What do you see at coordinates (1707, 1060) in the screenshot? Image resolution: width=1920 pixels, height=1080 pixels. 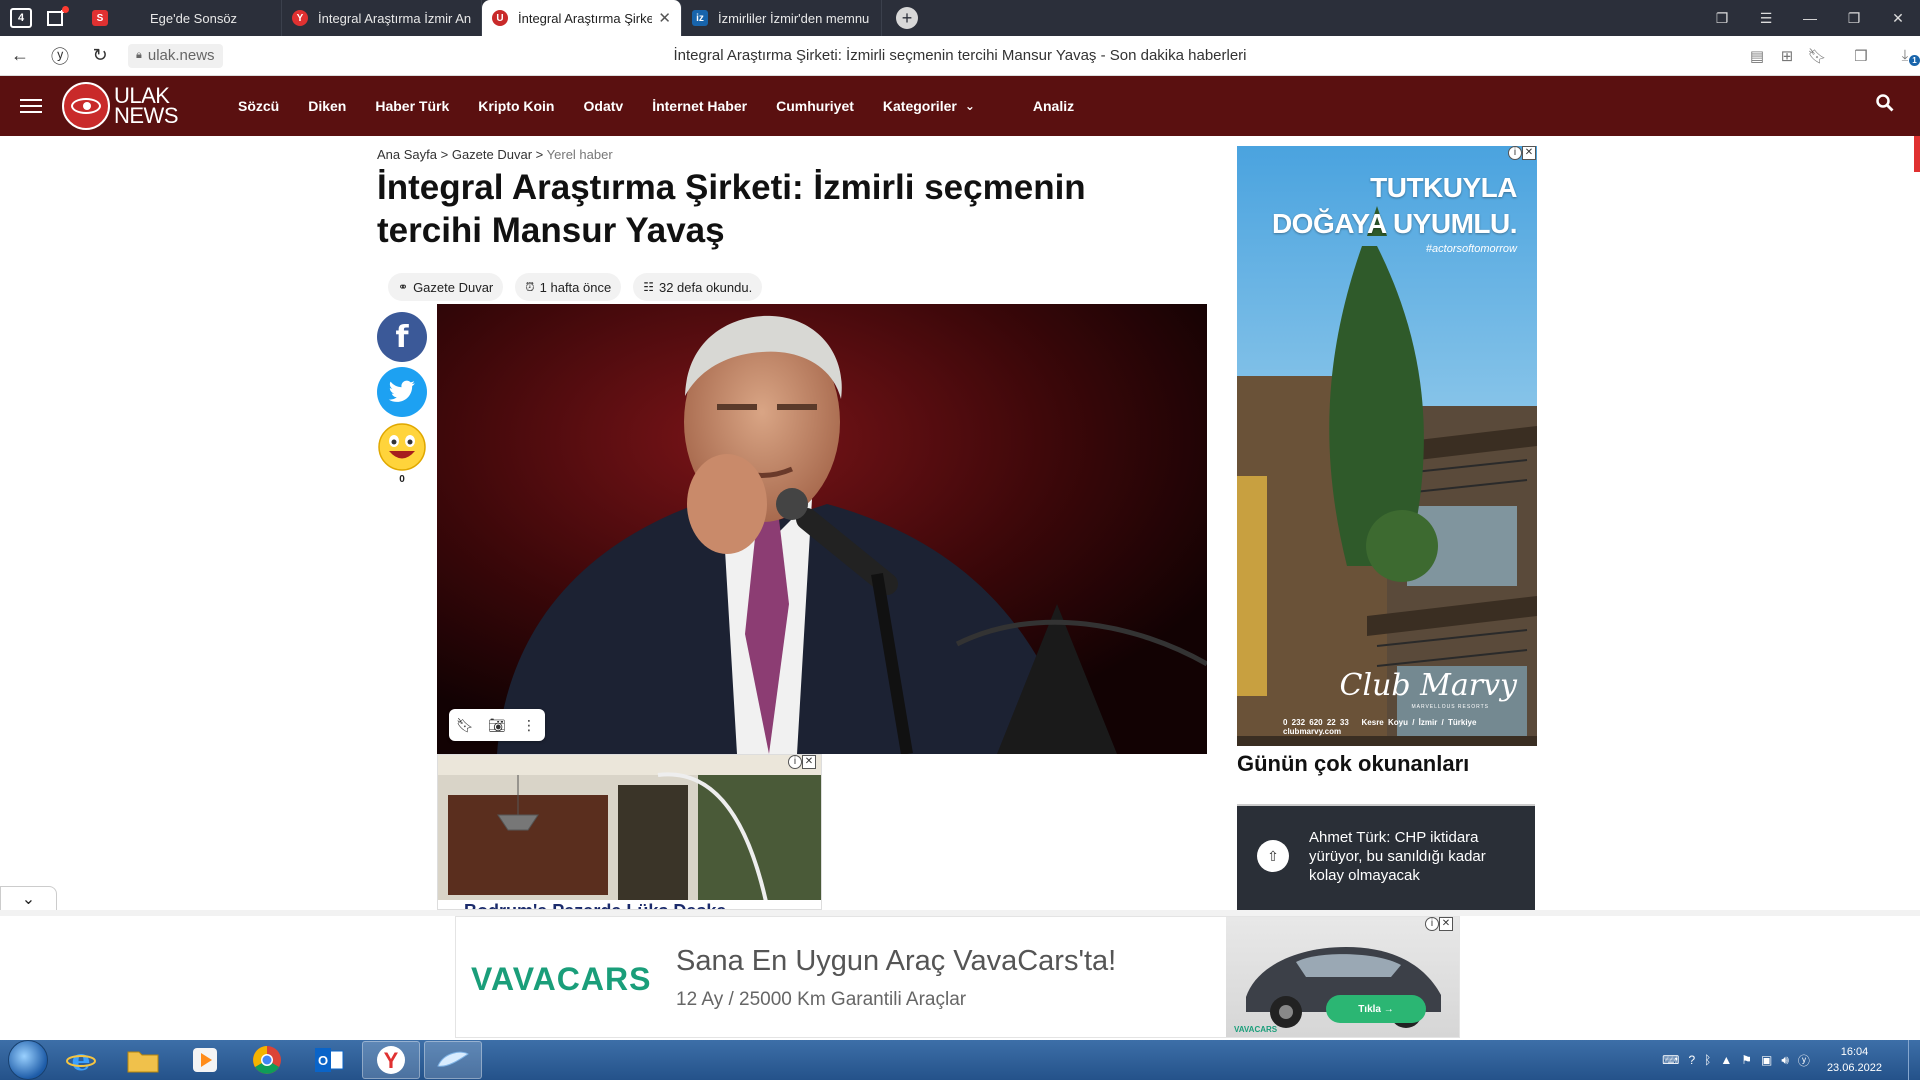 I see `bluetooth-icon: ᛒ` at bounding box center [1707, 1060].